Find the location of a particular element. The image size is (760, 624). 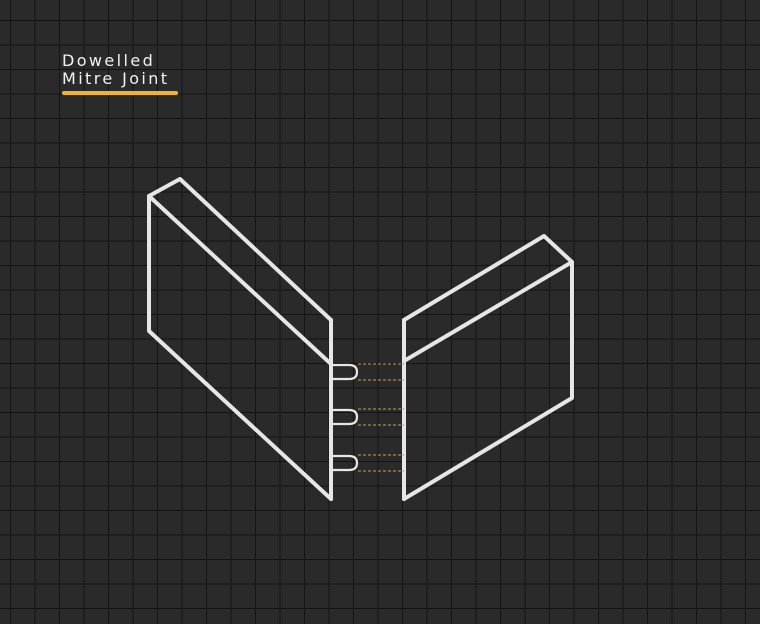

left-board is located at coordinates (240, 339).